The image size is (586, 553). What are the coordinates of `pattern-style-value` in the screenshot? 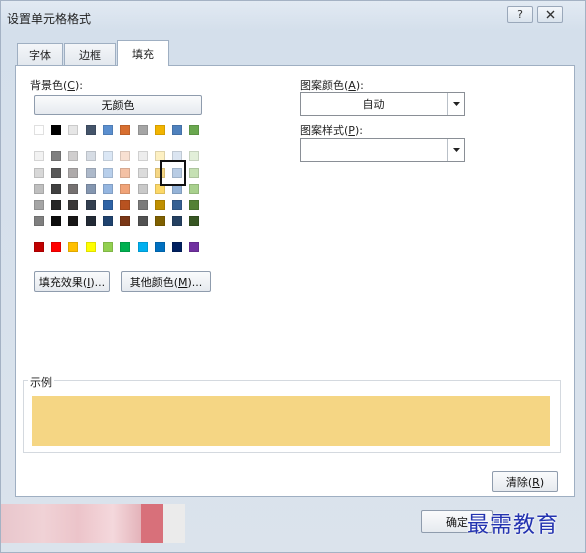 It's located at (373, 150).